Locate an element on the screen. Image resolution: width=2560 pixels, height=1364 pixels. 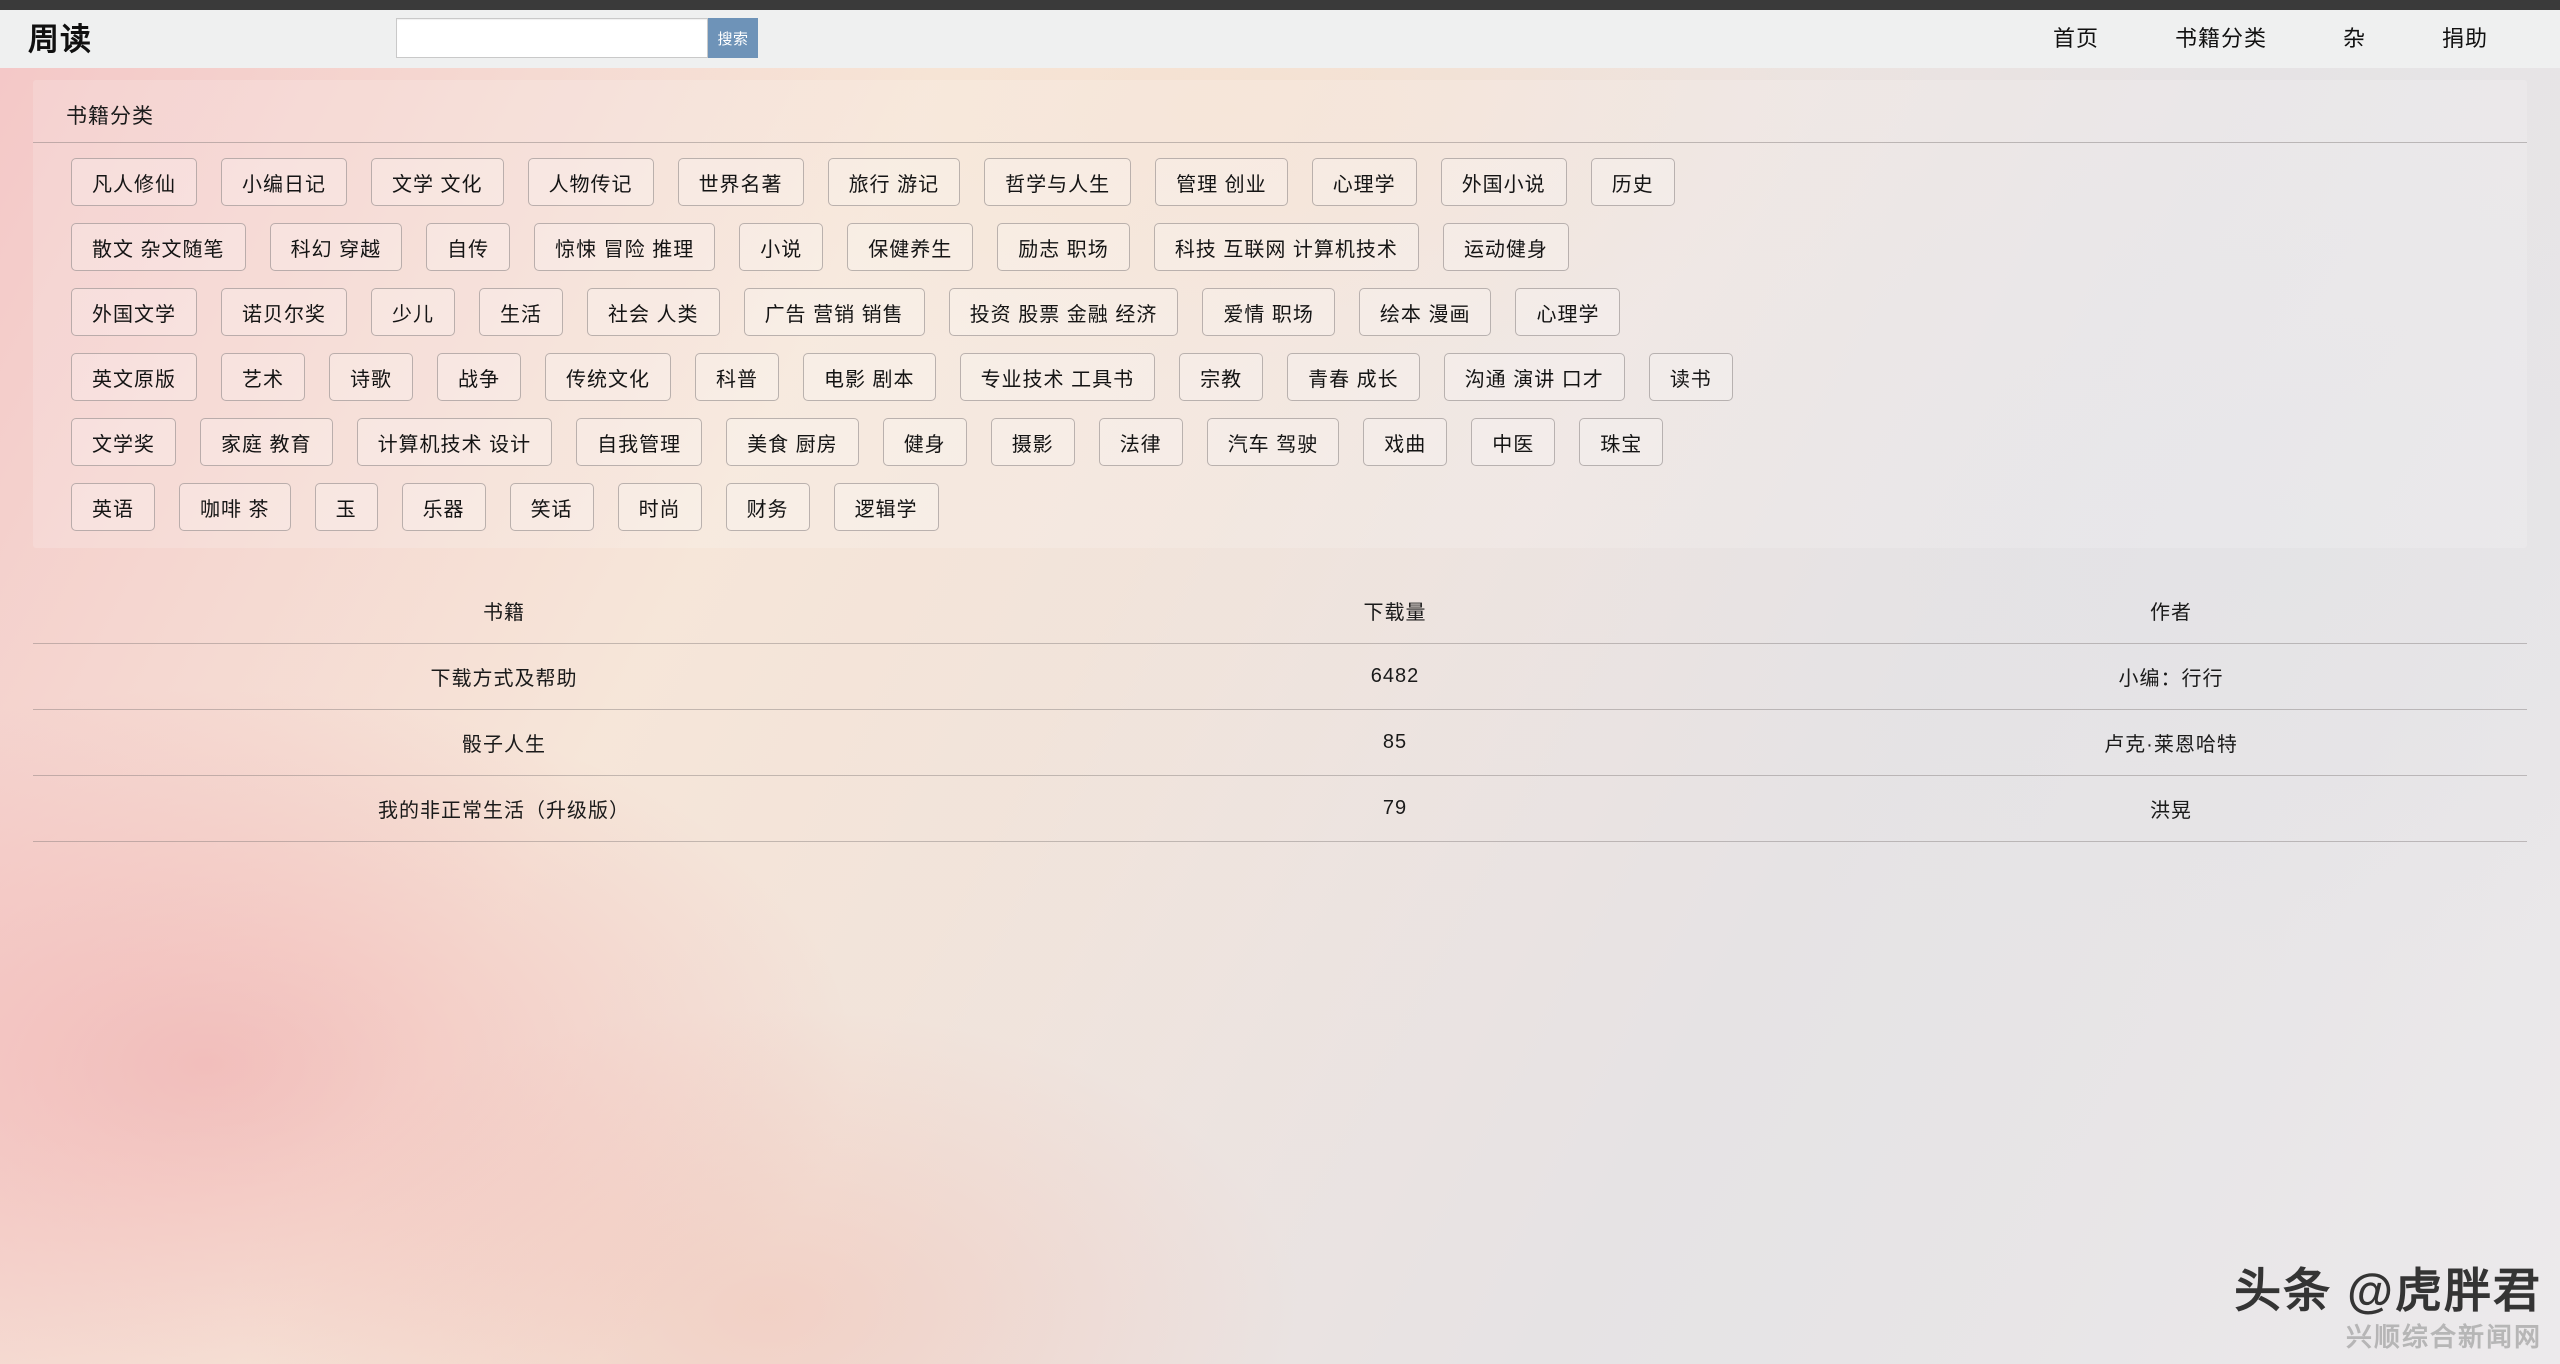
category-tag: 哲学与人生 is located at coordinates (1058, 182).